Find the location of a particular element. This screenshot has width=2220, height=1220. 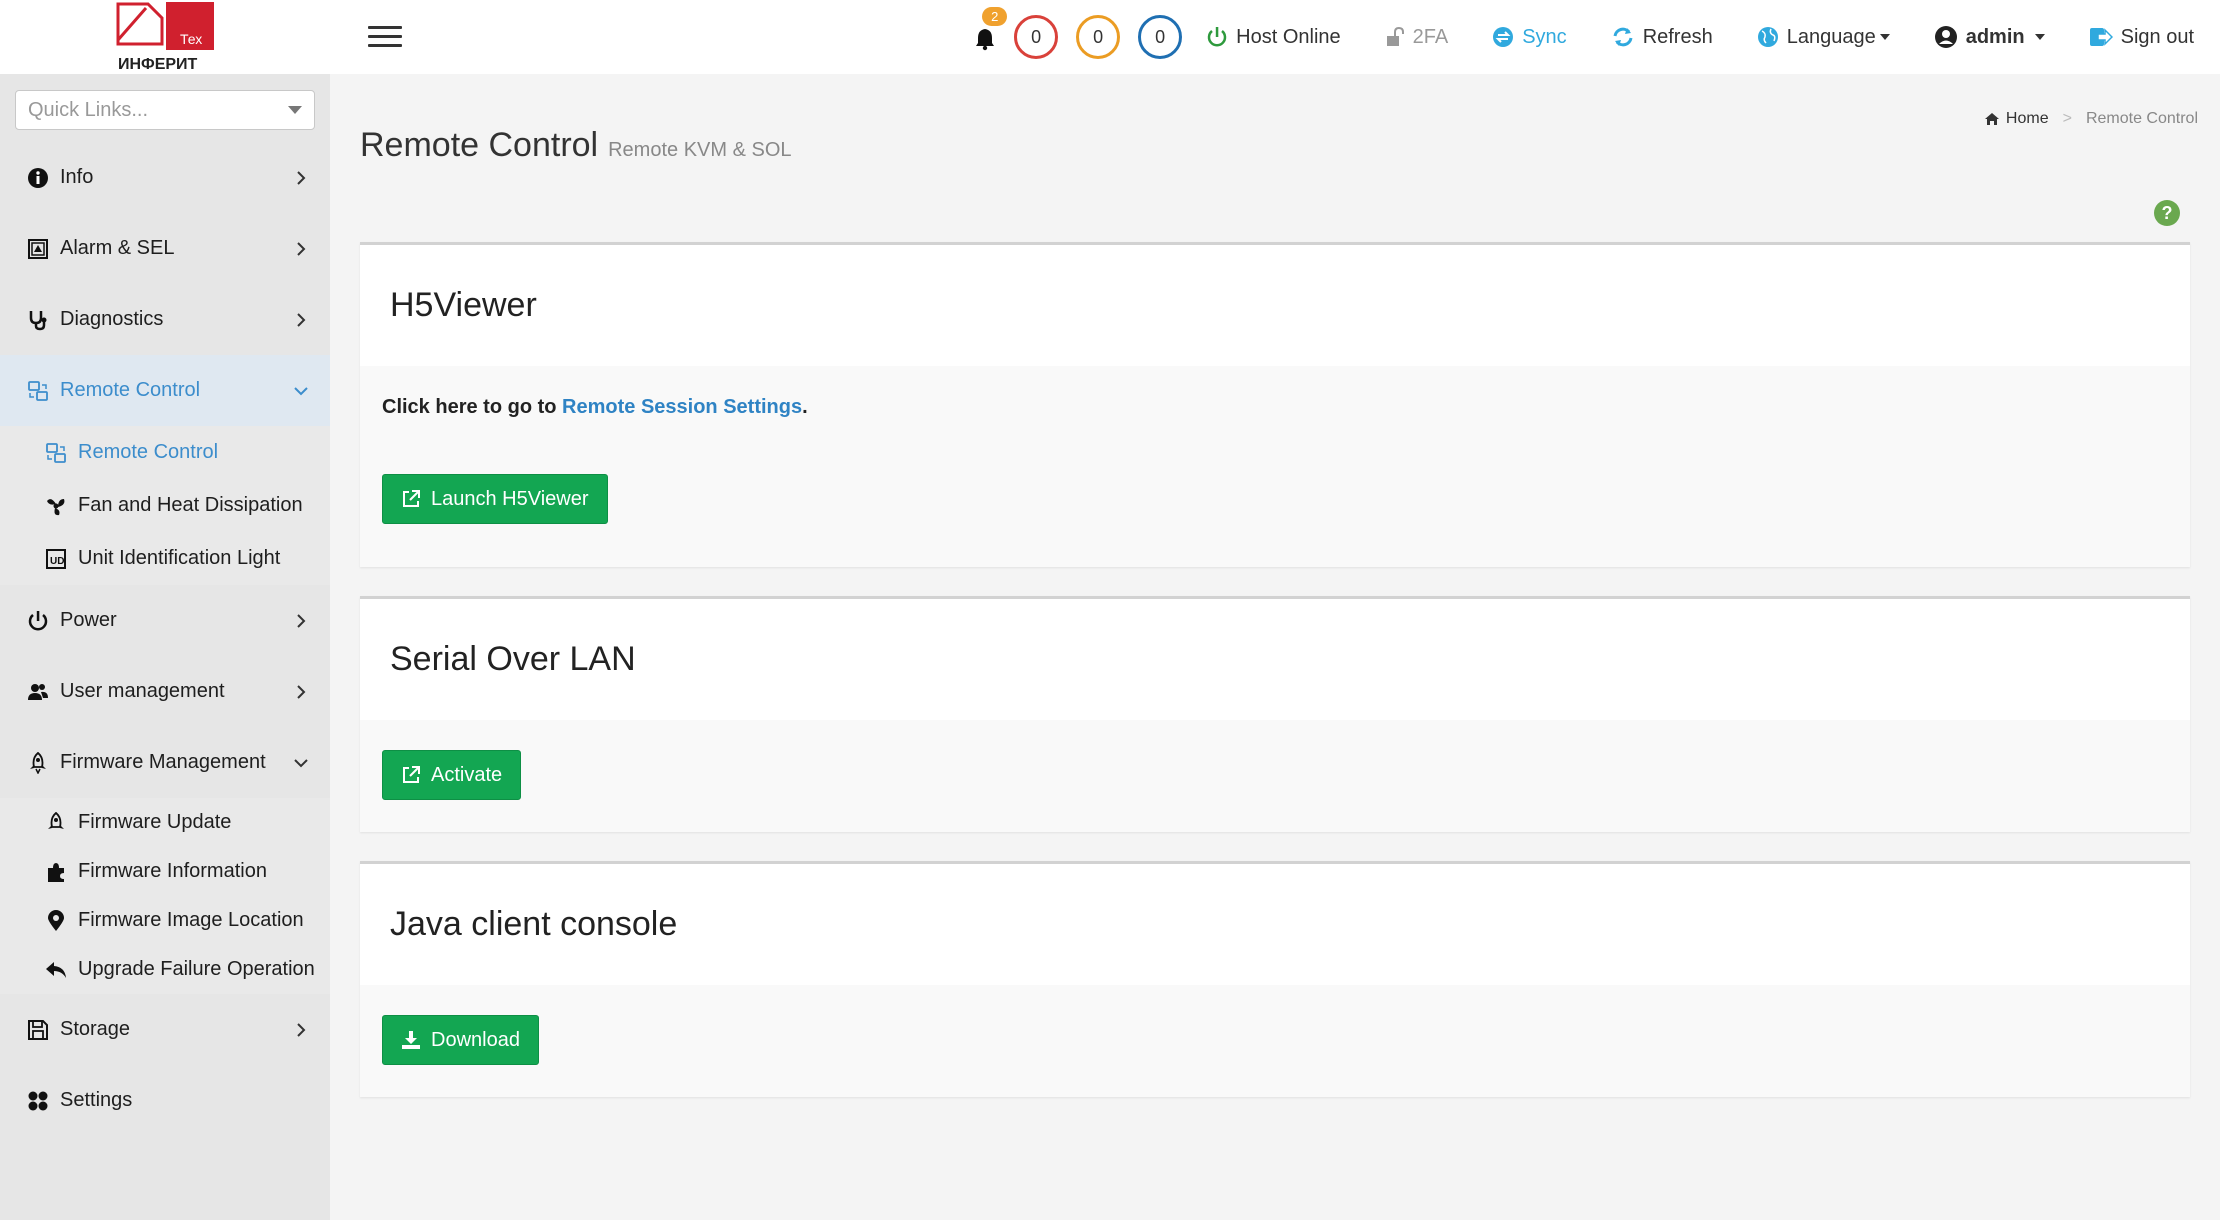

sidebar-subitem-firmware-information: Firmware Information is located at coordinates (165, 871).